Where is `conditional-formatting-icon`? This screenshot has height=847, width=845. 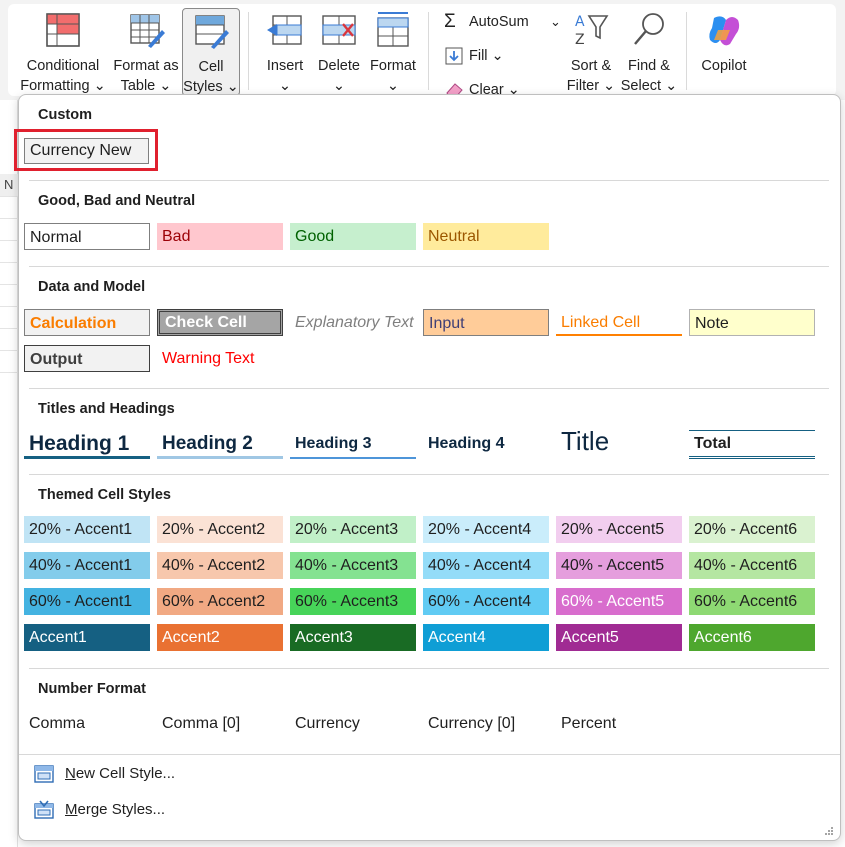 conditional-formatting-icon is located at coordinates (63, 30).